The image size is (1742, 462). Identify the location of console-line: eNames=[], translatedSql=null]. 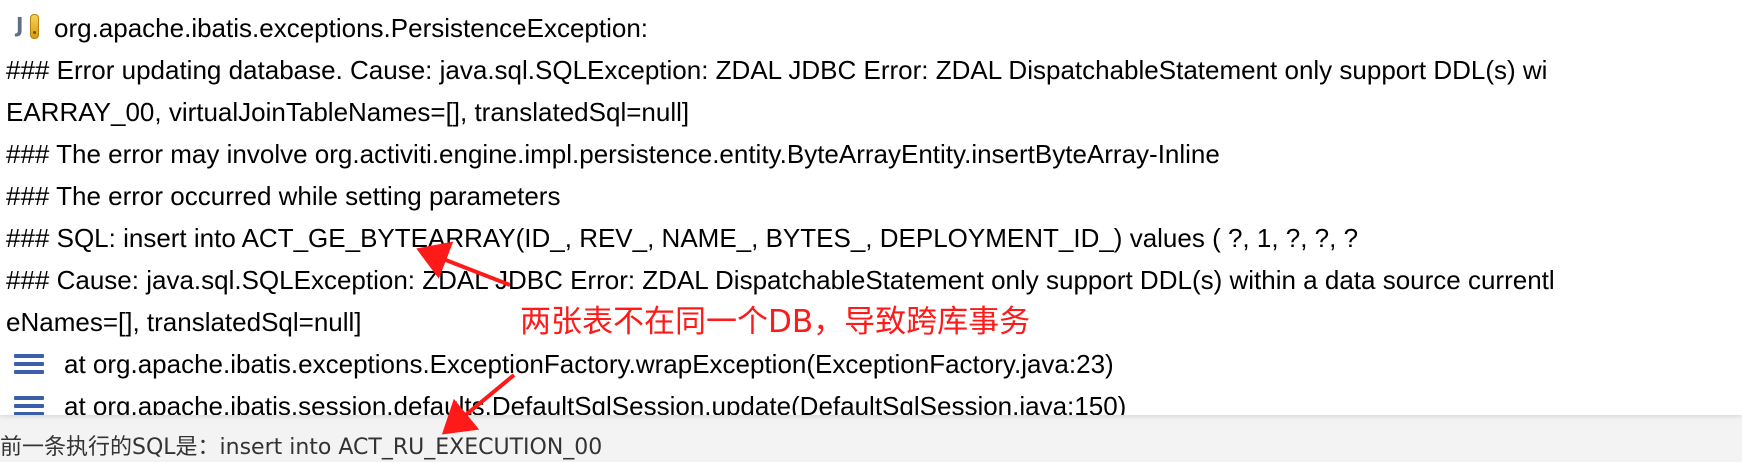
(184, 322).